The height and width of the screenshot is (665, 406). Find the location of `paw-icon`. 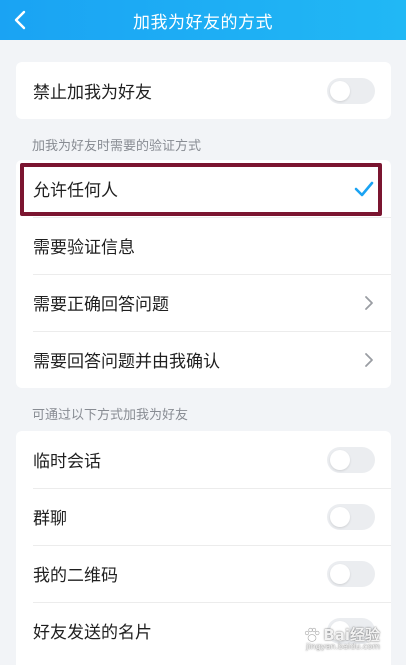

paw-icon is located at coordinates (312, 634).